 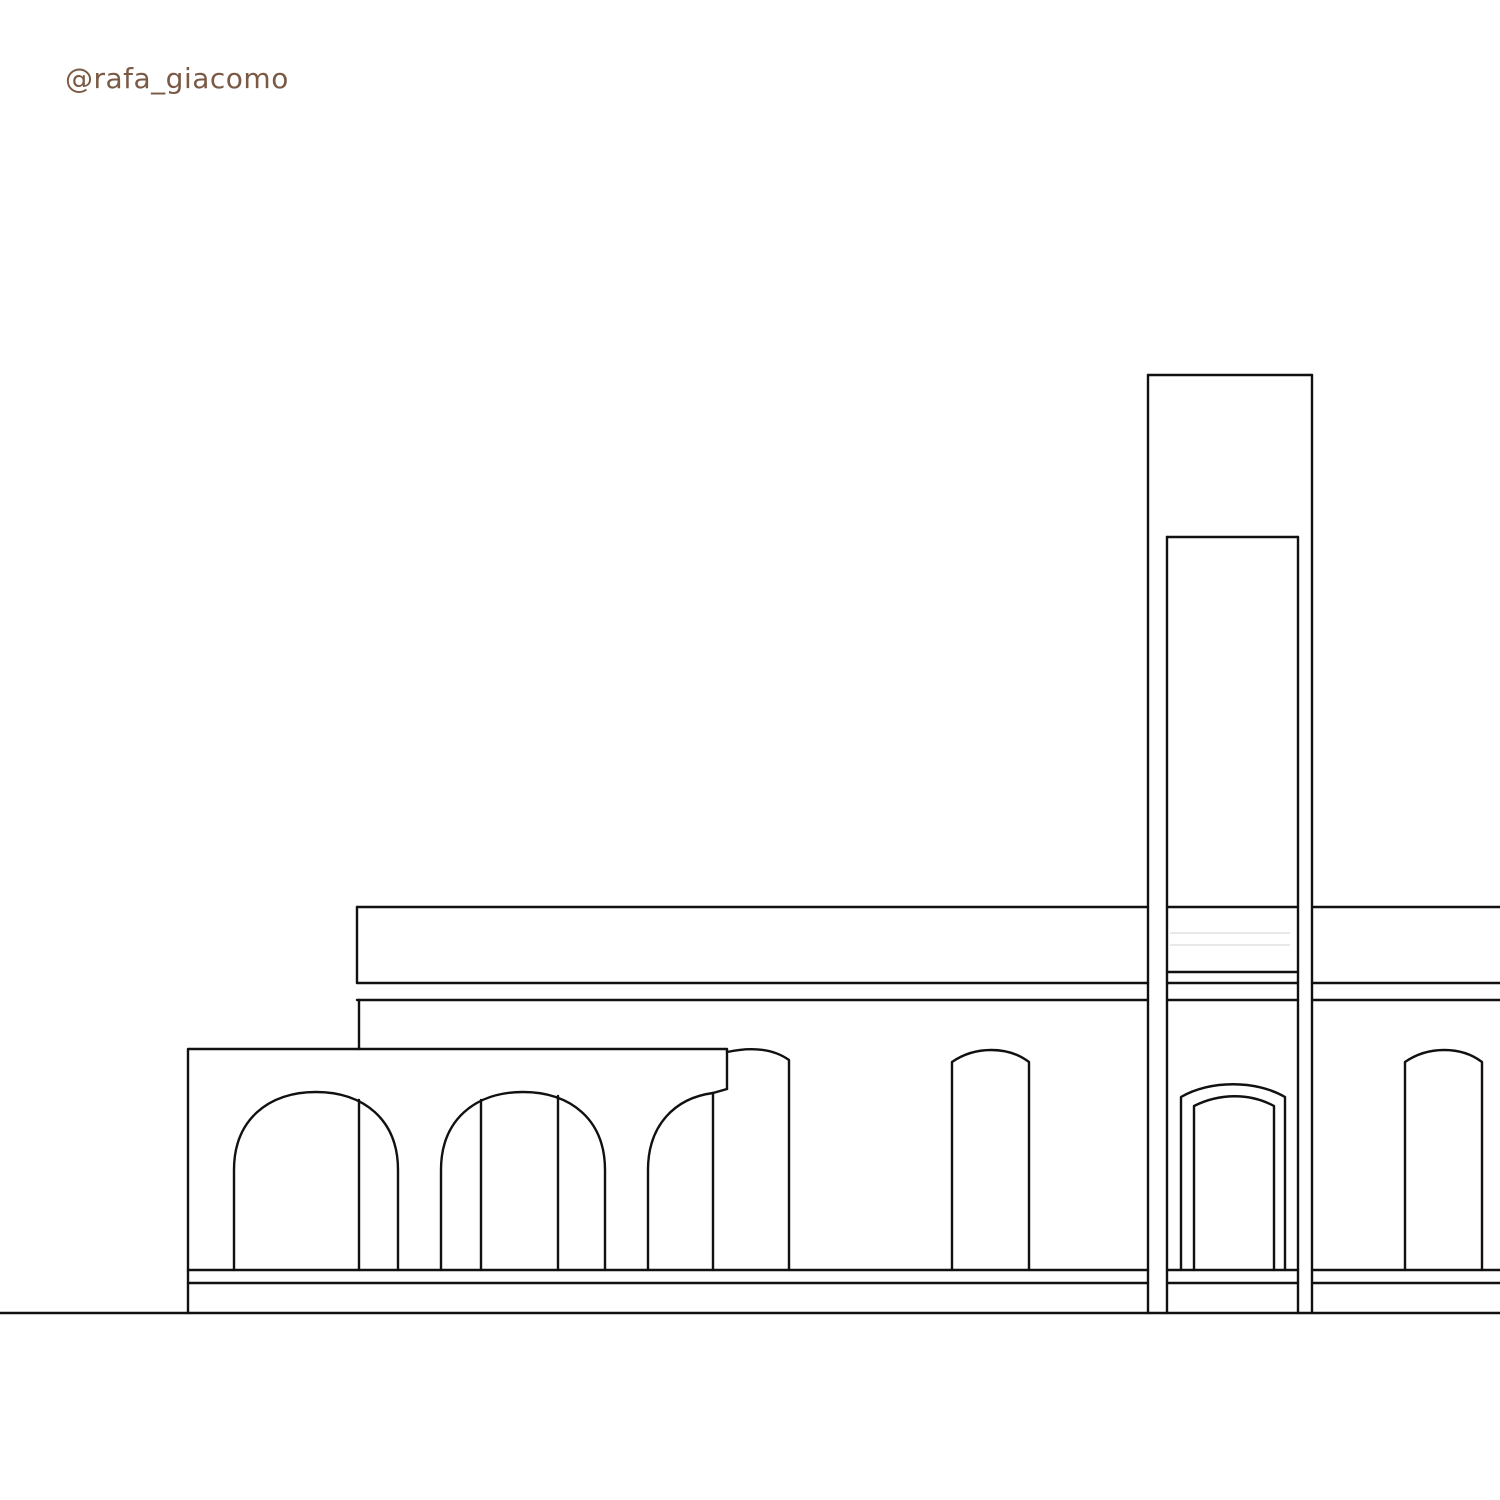 I want to click on tower-entrance-door, so click(x=1233, y=1177).